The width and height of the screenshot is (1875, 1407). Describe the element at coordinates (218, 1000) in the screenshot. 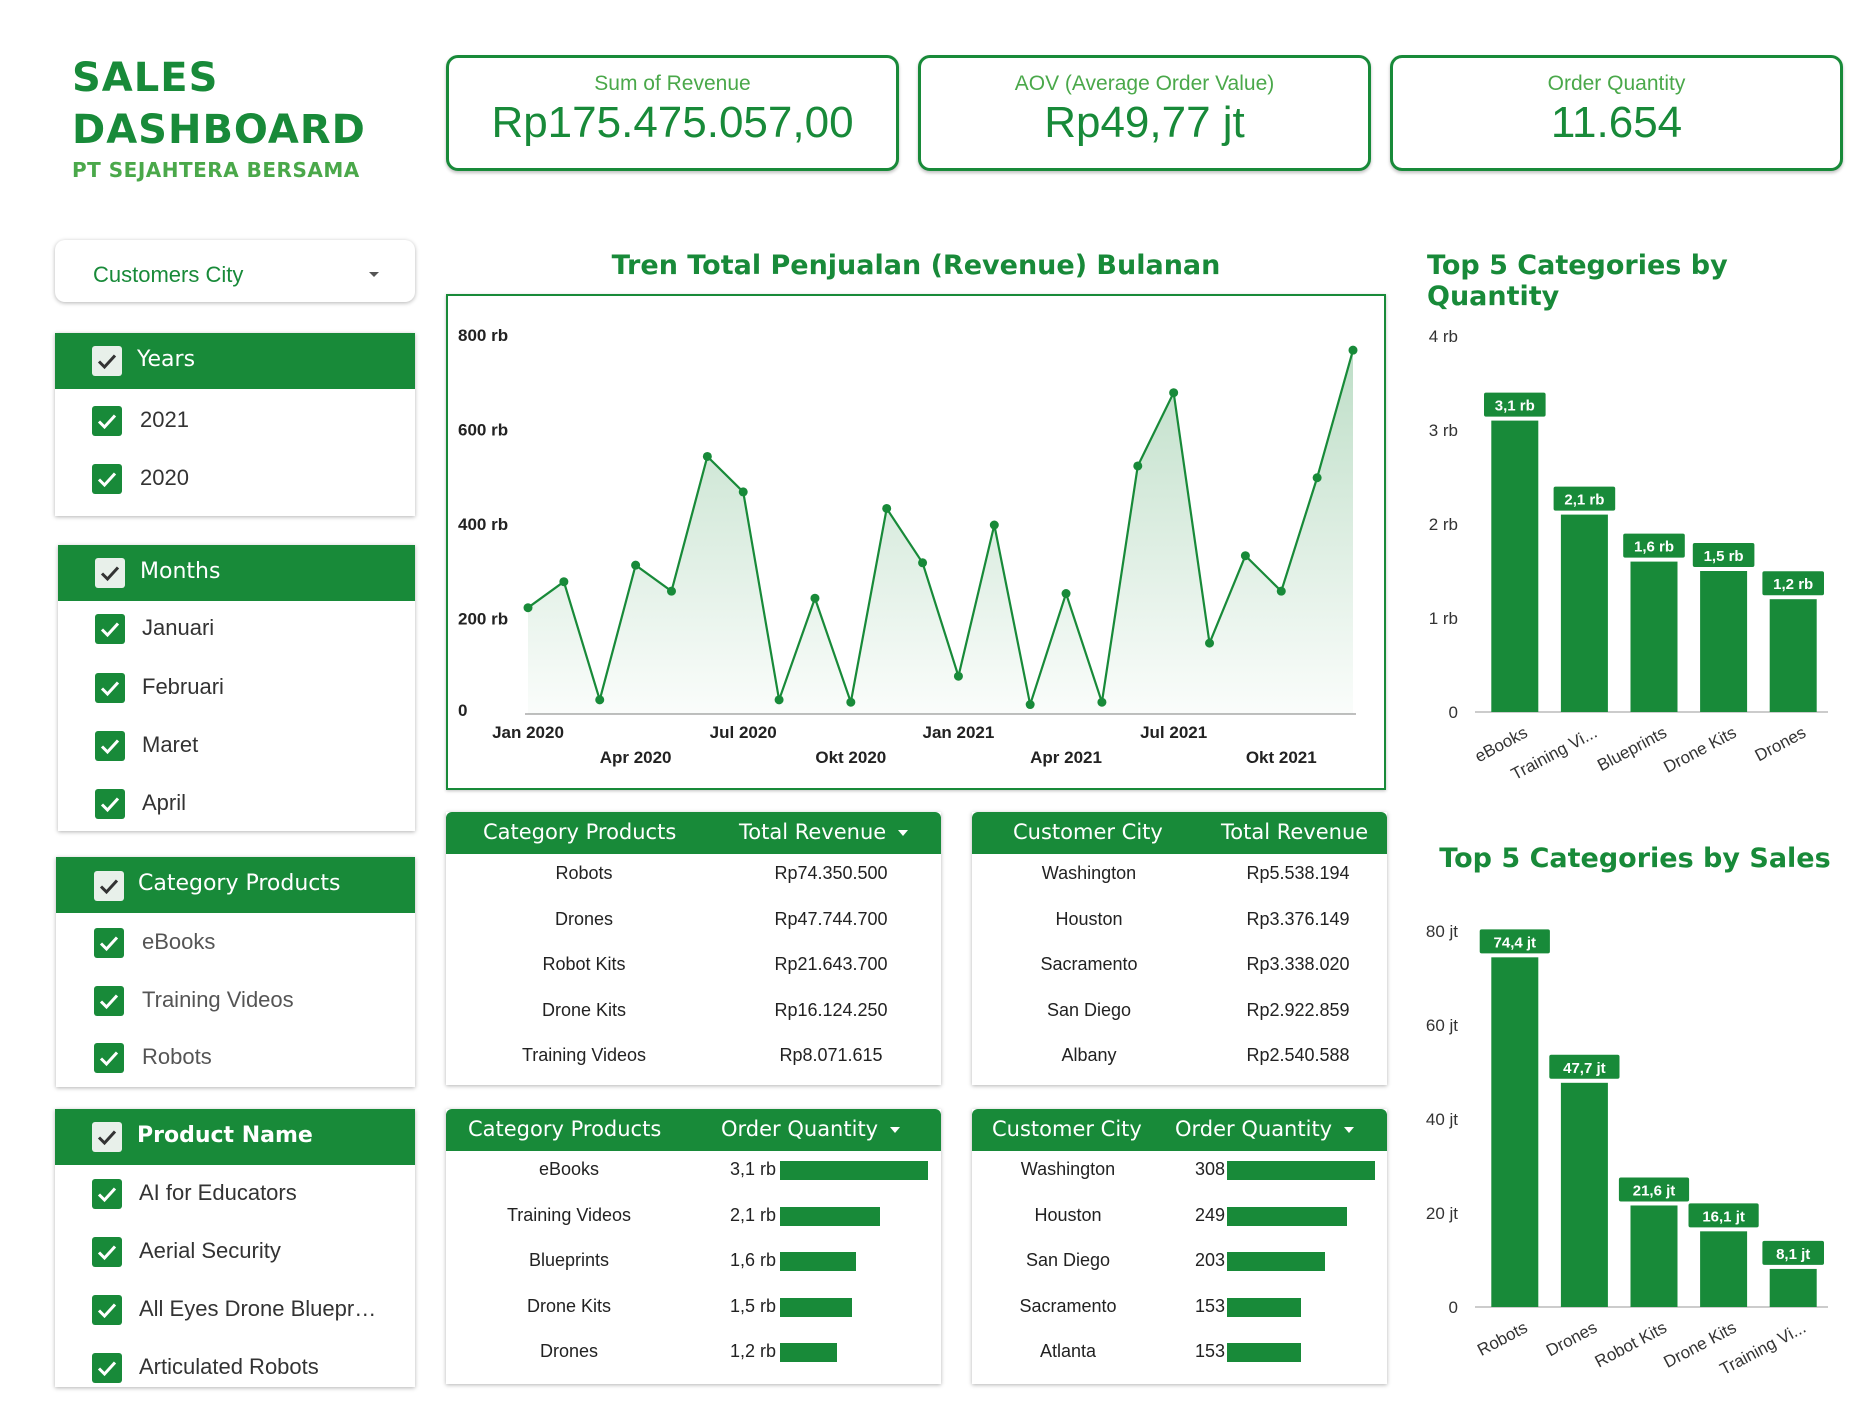

I see `filter-option: Training Videos` at that location.